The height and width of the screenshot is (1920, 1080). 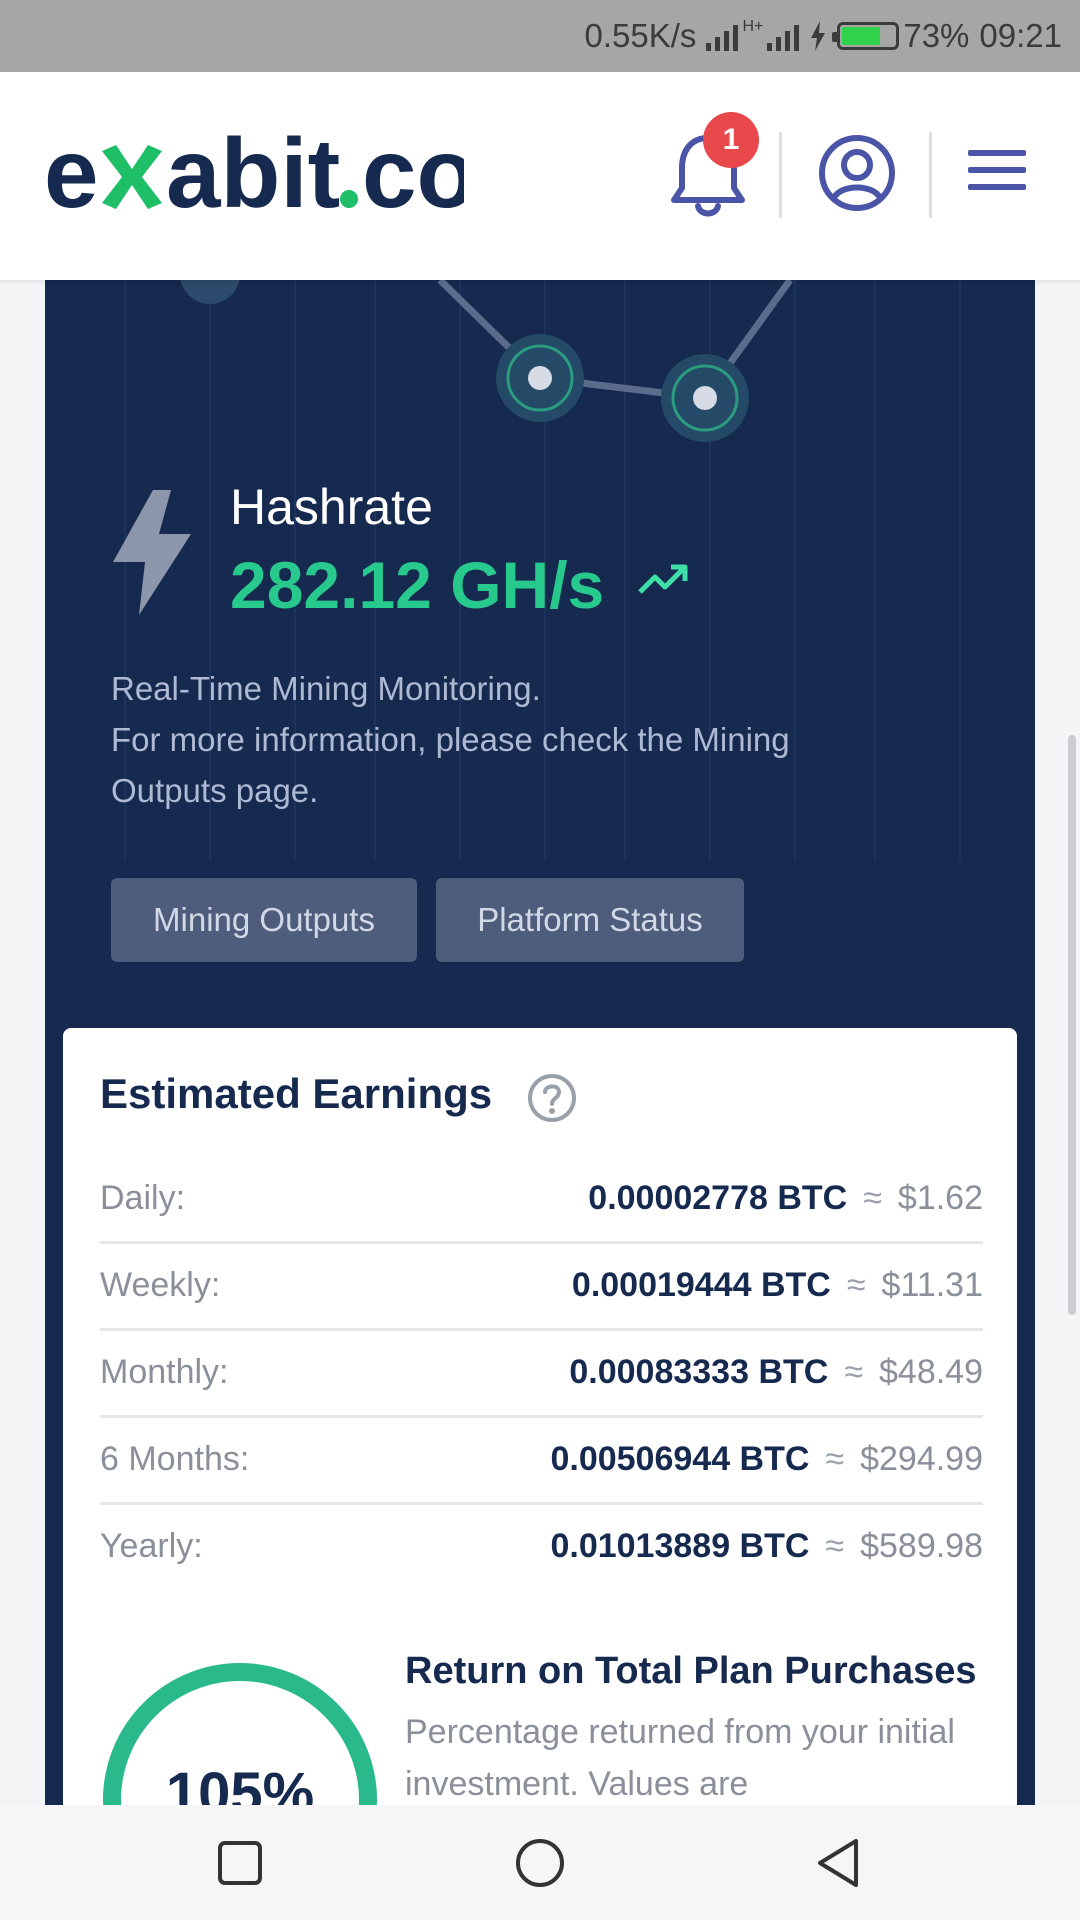 I want to click on status-bar: 0.55K/s H+ 73% 09:21, so click(x=540, y=36).